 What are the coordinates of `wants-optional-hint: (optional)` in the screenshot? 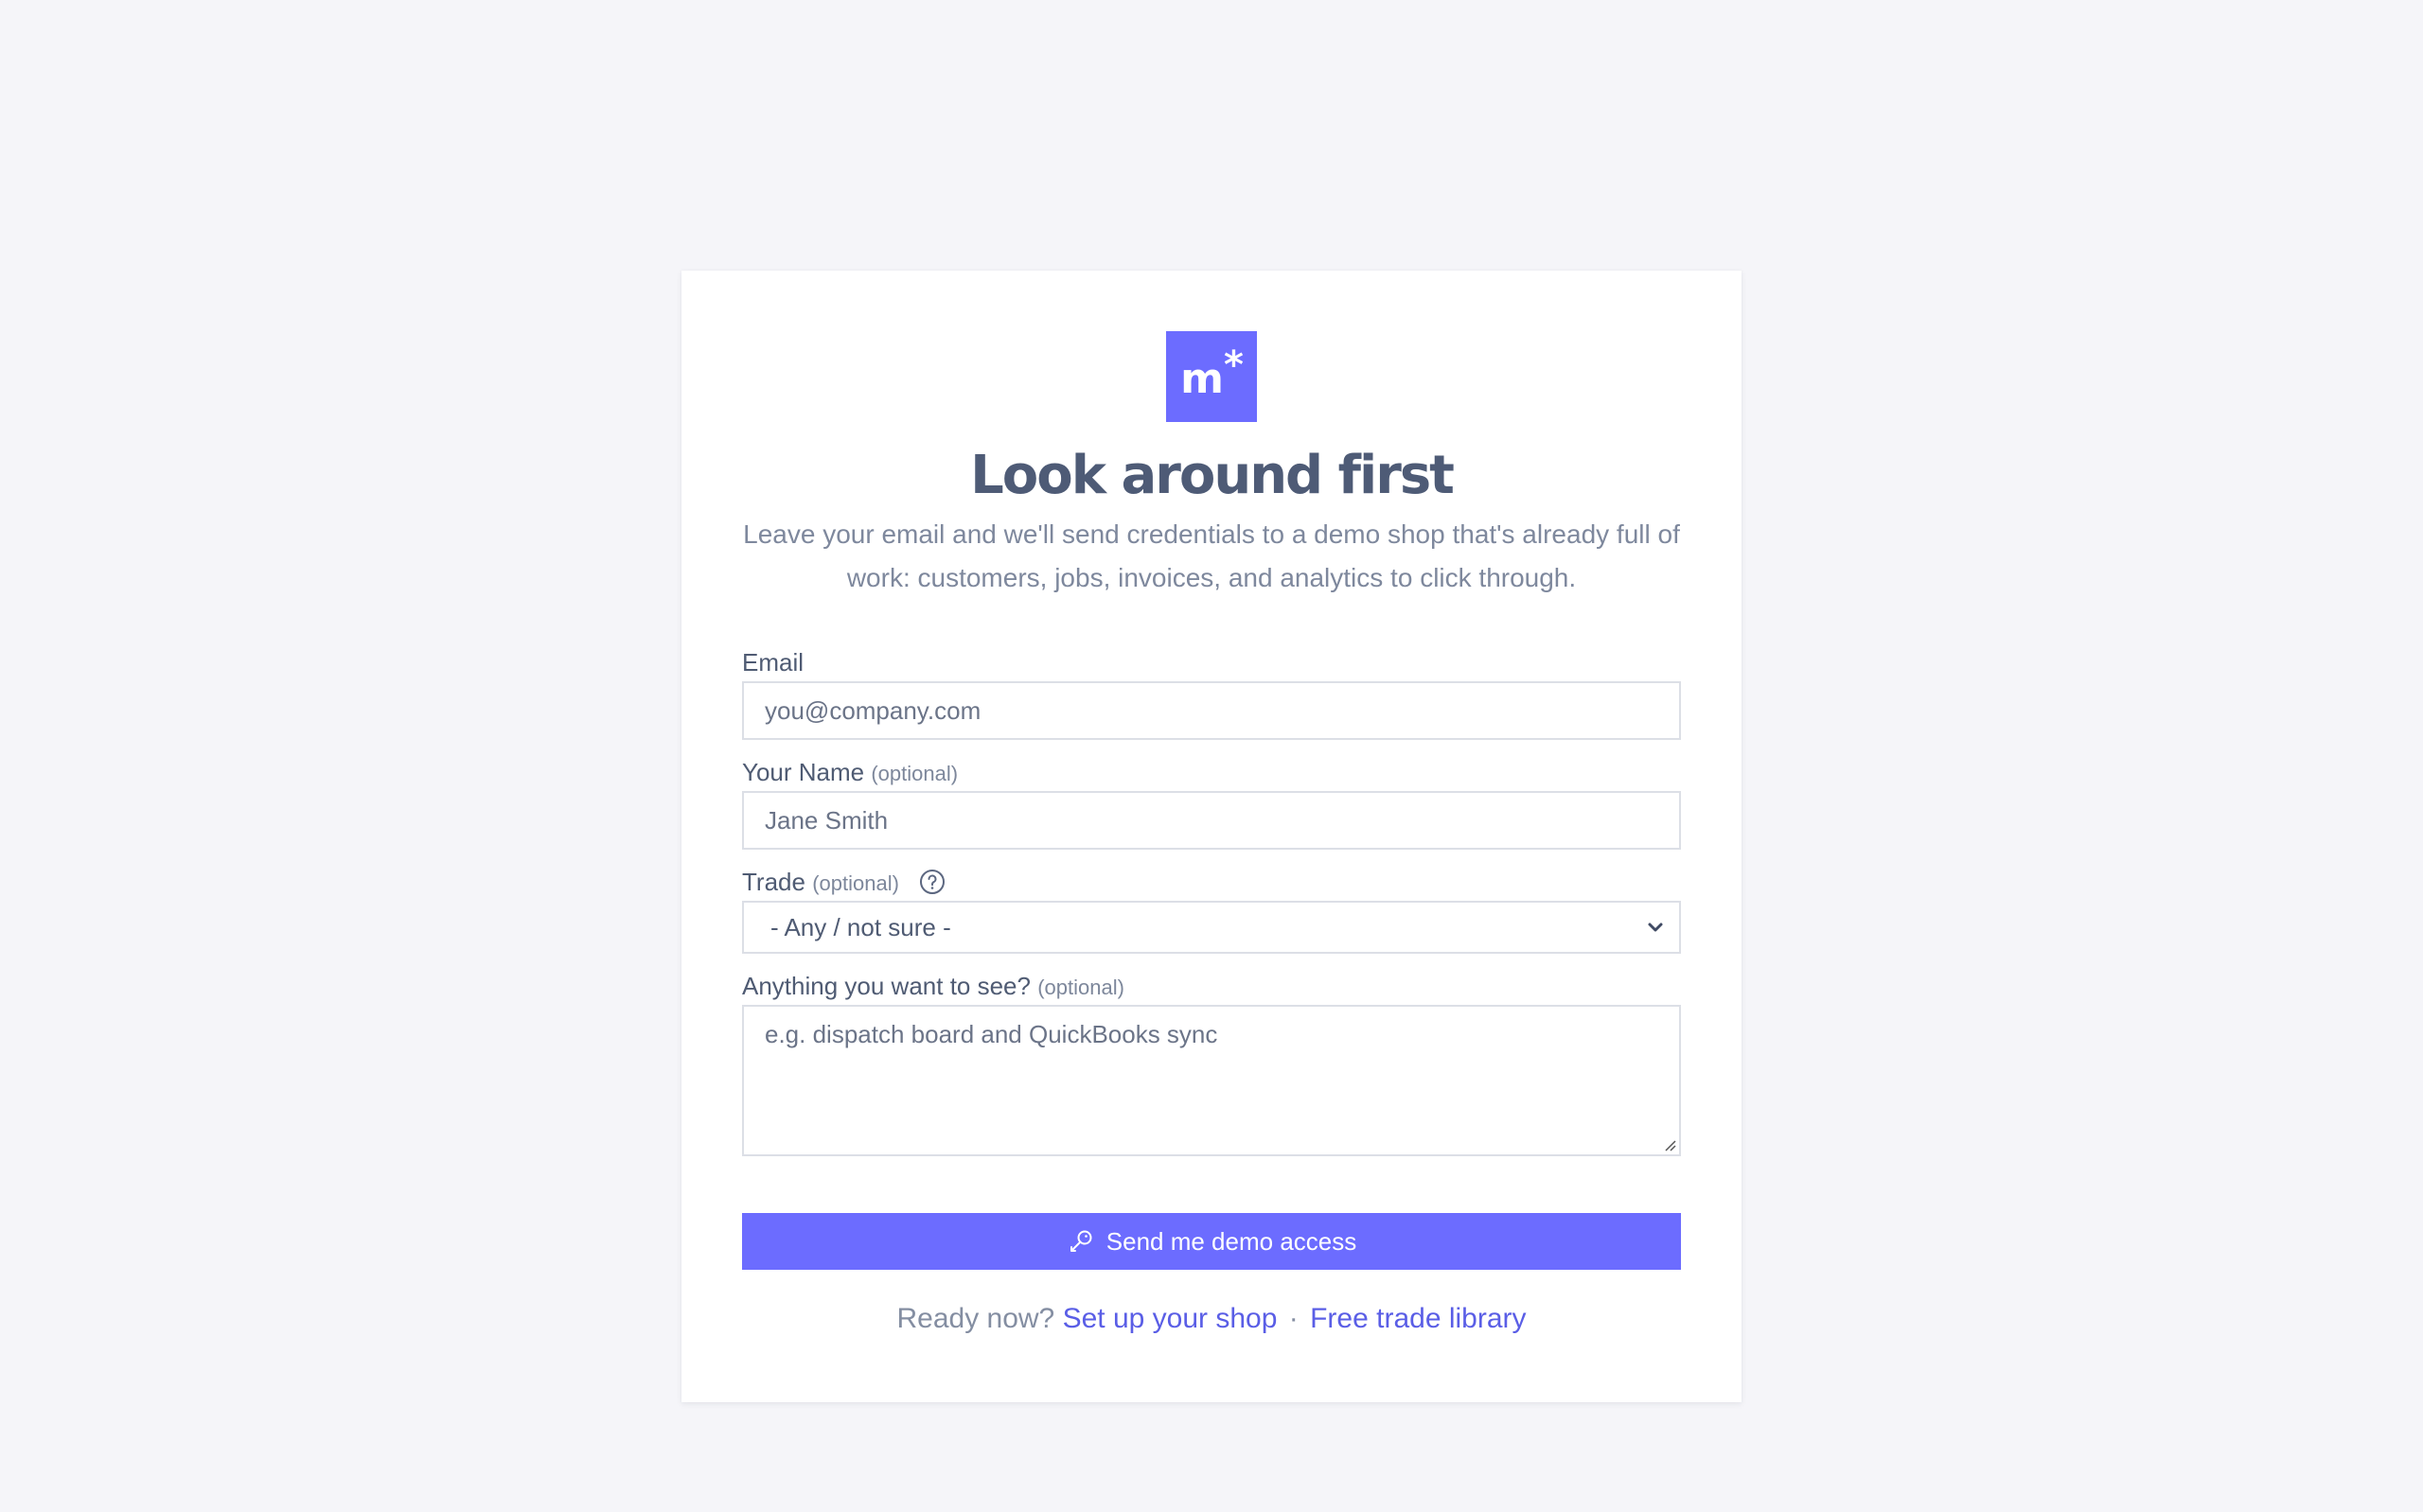 It's located at (1080, 987).